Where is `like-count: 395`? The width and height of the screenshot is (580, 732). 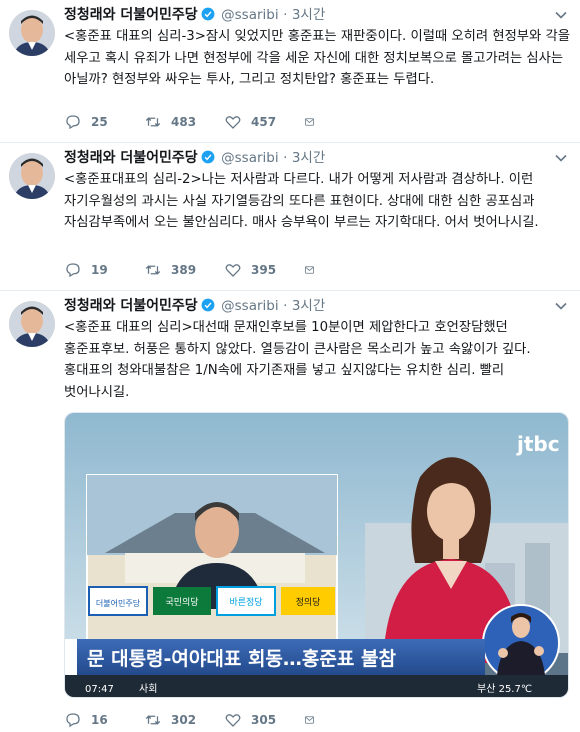
like-count: 395 is located at coordinates (264, 270).